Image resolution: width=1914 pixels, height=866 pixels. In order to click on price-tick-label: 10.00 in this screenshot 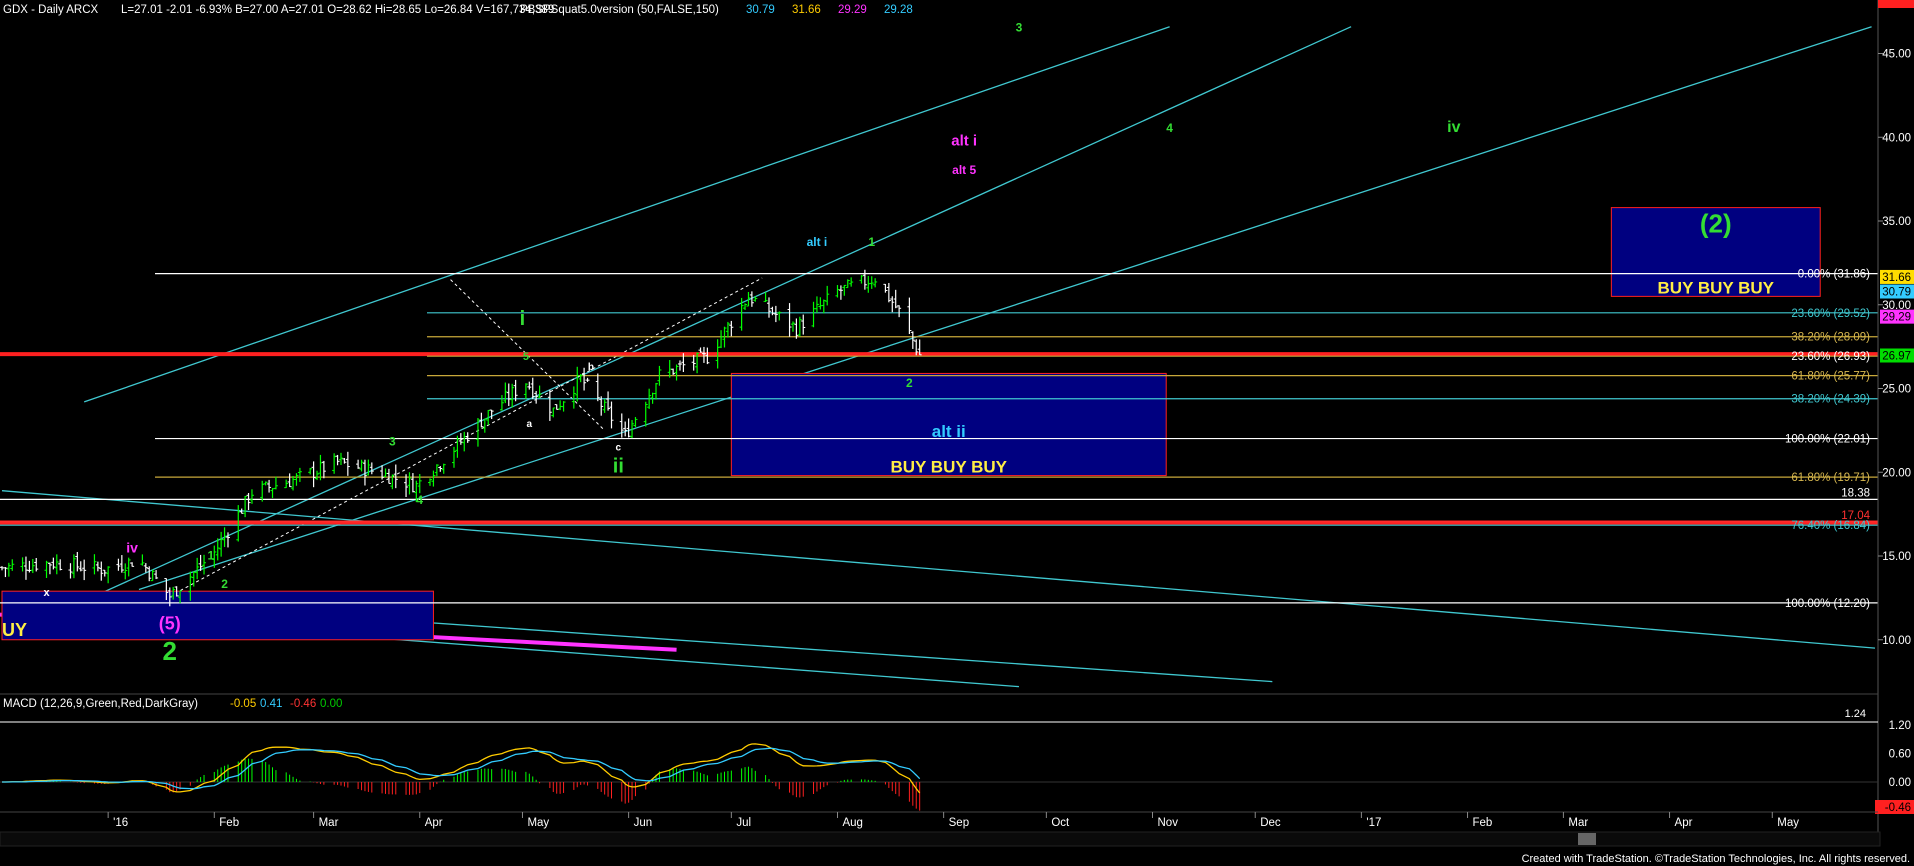, I will do `click(1896, 641)`.